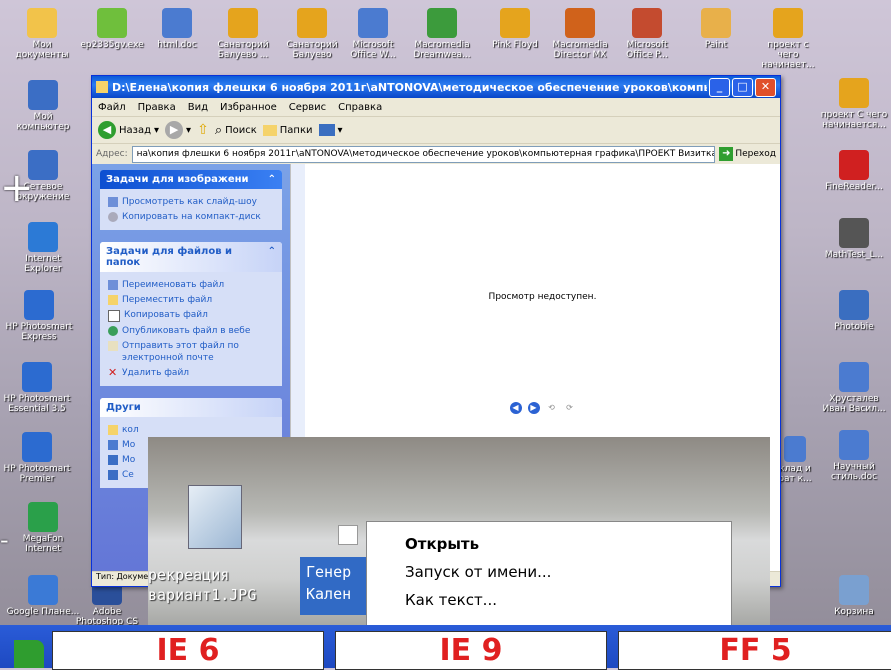 The width and height of the screenshot is (891, 670). Describe the element at coordinates (533, 408) in the screenshot. I see `next-image-icon: ▶` at that location.